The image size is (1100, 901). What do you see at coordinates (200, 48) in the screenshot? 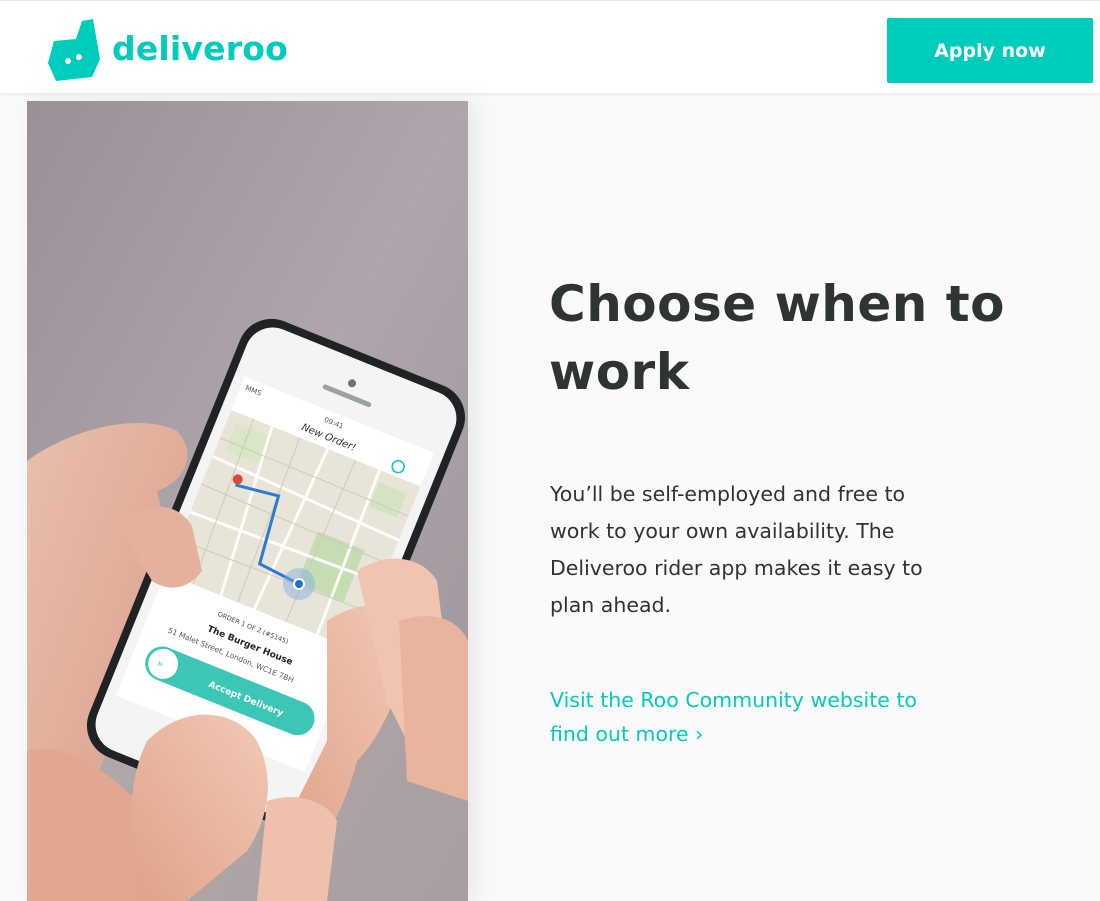
I see `brand-name: deliveroo` at bounding box center [200, 48].